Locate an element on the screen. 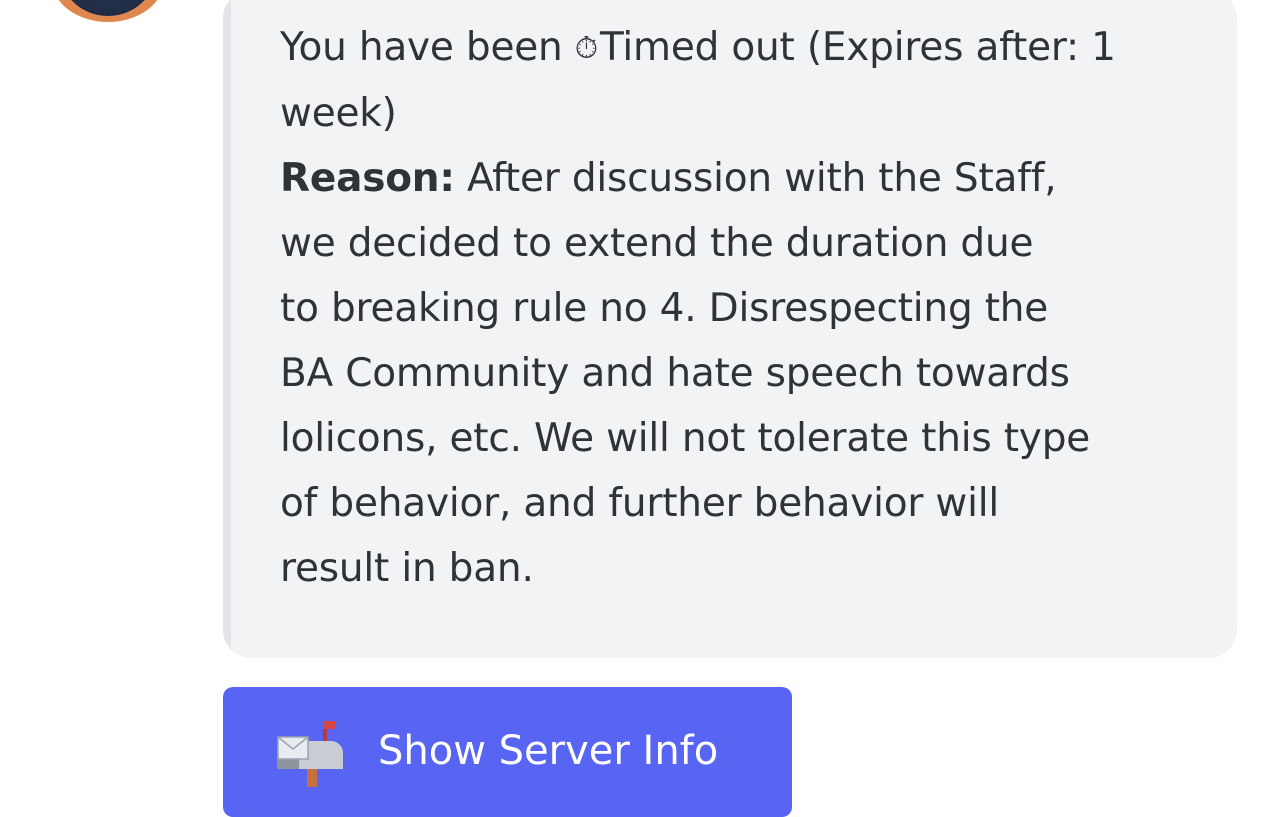  reason-text-line: to breaking rule no 4. Disrespecting the is located at coordinates (664, 308).